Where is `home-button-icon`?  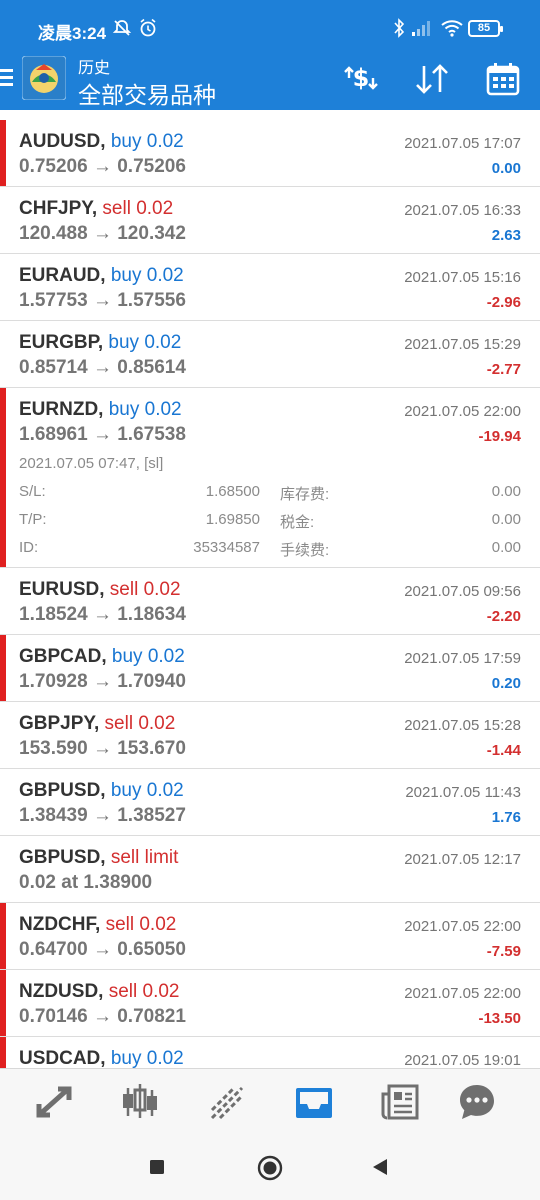 home-button-icon is located at coordinates (270, 1168).